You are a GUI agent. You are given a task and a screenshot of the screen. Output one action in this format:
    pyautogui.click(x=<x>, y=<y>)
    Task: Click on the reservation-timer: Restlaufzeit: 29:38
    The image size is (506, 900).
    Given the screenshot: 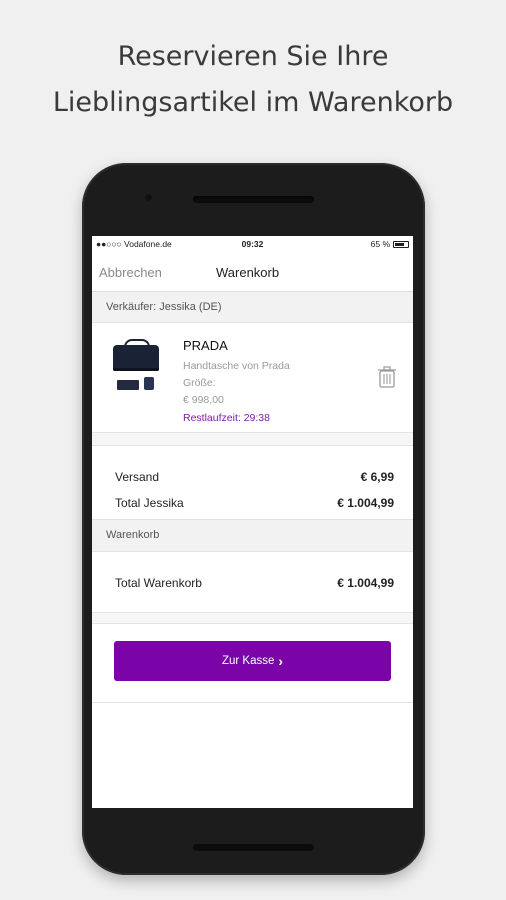 What is the action you would take?
    pyautogui.click(x=226, y=418)
    